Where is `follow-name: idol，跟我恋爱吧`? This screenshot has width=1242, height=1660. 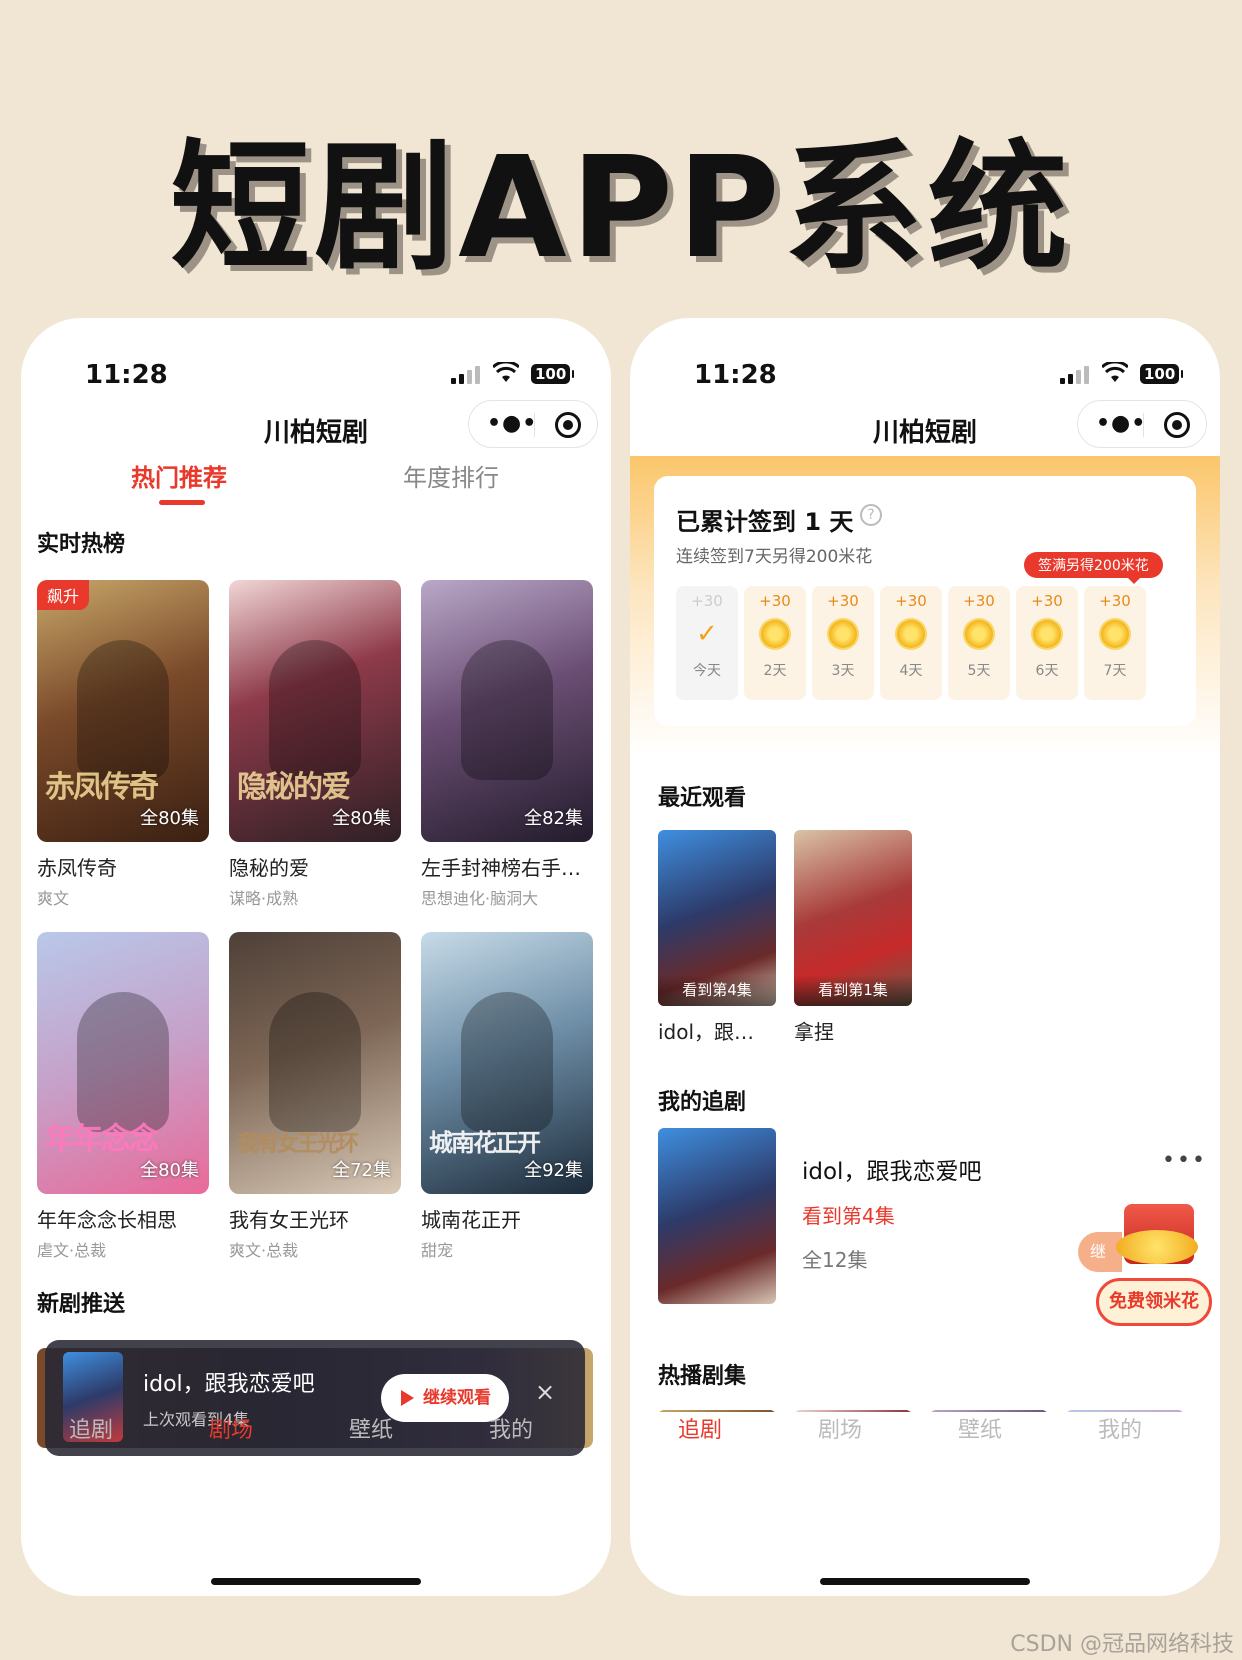
follow-name: idol，跟我恋爱吧 is located at coordinates (892, 1172).